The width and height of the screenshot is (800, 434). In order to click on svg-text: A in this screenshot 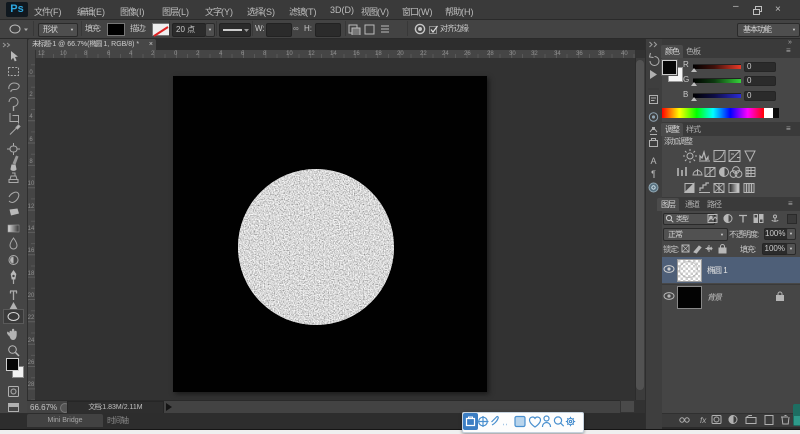, I will do `click(653, 161)`.